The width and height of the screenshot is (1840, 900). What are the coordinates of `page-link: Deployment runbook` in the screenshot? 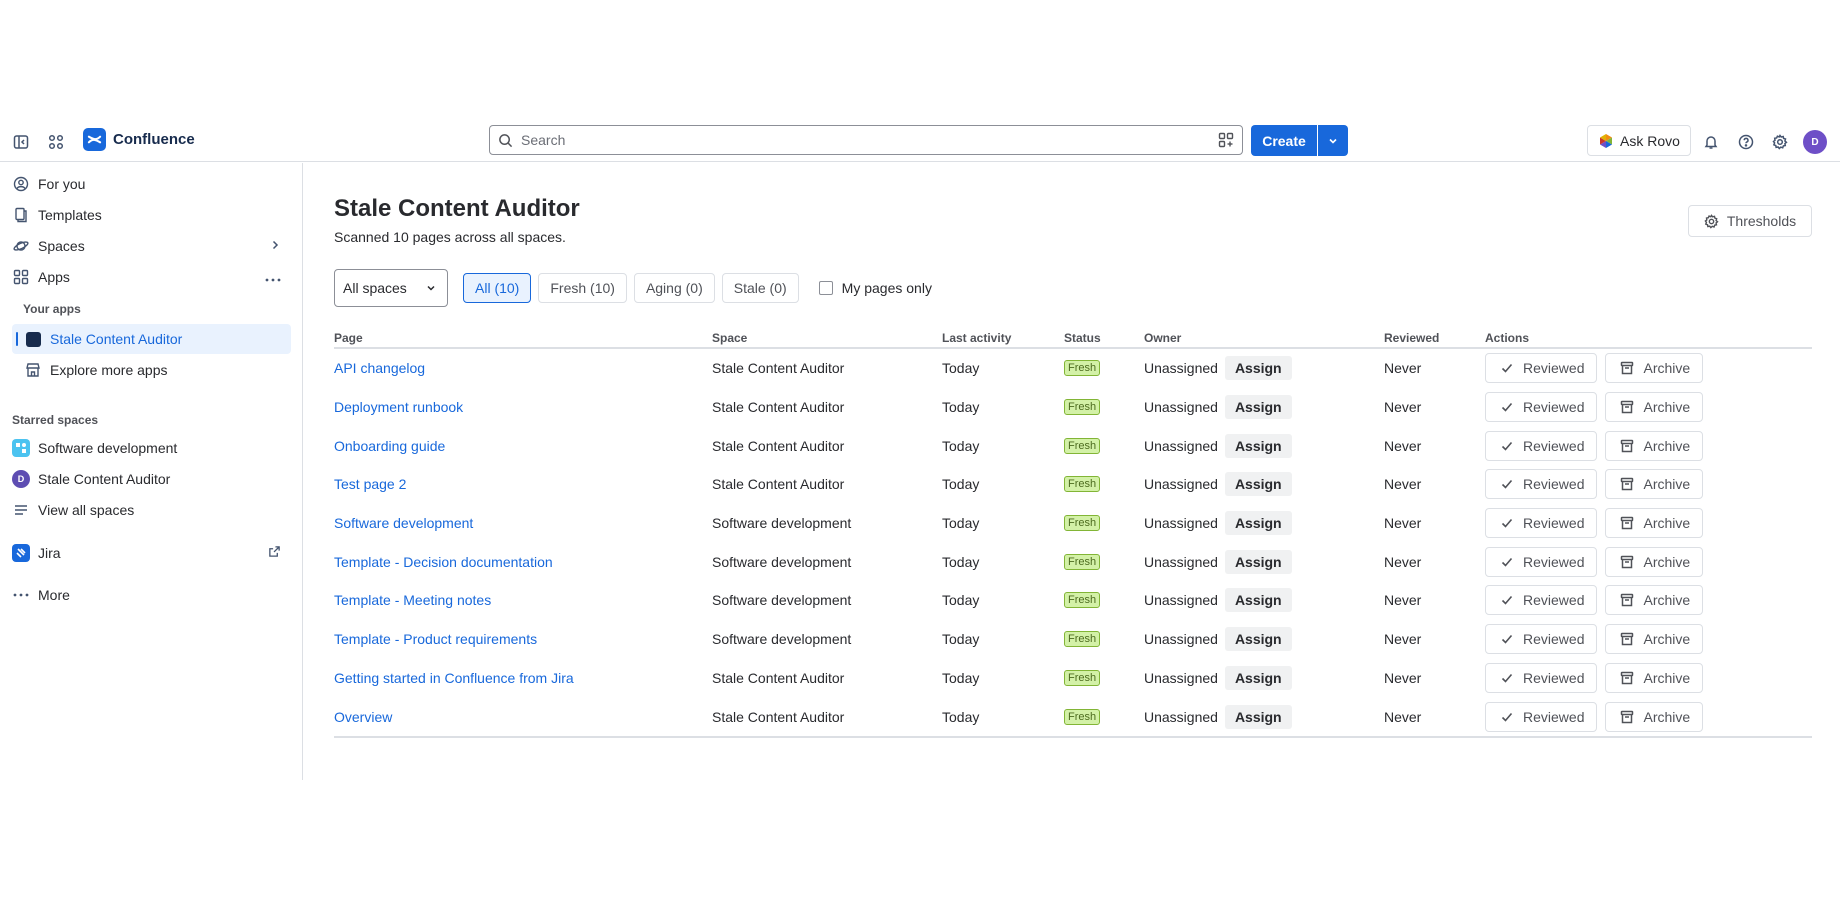 It's located at (398, 407).